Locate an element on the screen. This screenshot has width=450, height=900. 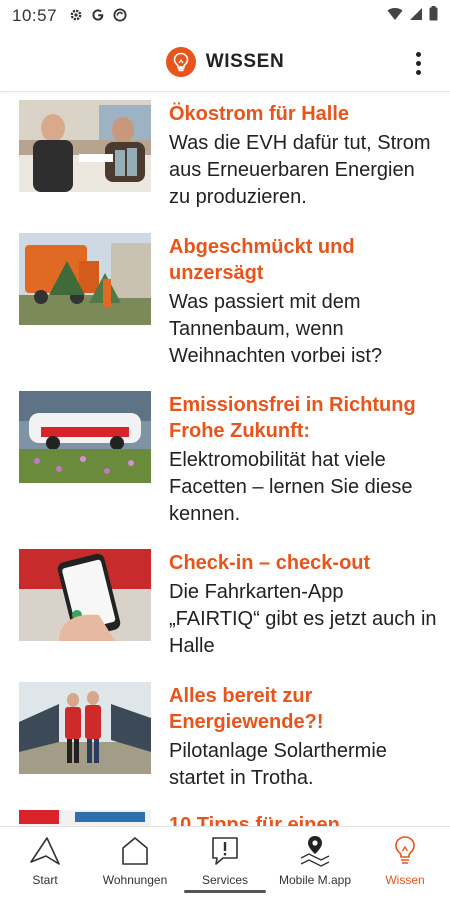
nav-label: Services is located at coordinates (224, 880).